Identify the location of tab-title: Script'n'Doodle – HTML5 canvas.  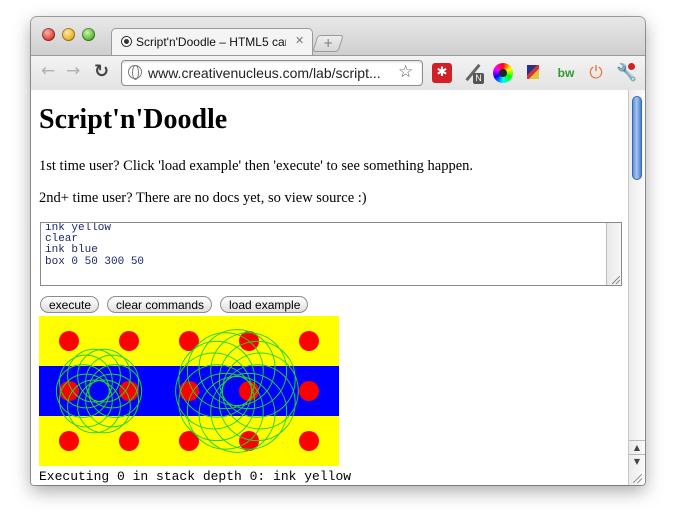
(211, 42).